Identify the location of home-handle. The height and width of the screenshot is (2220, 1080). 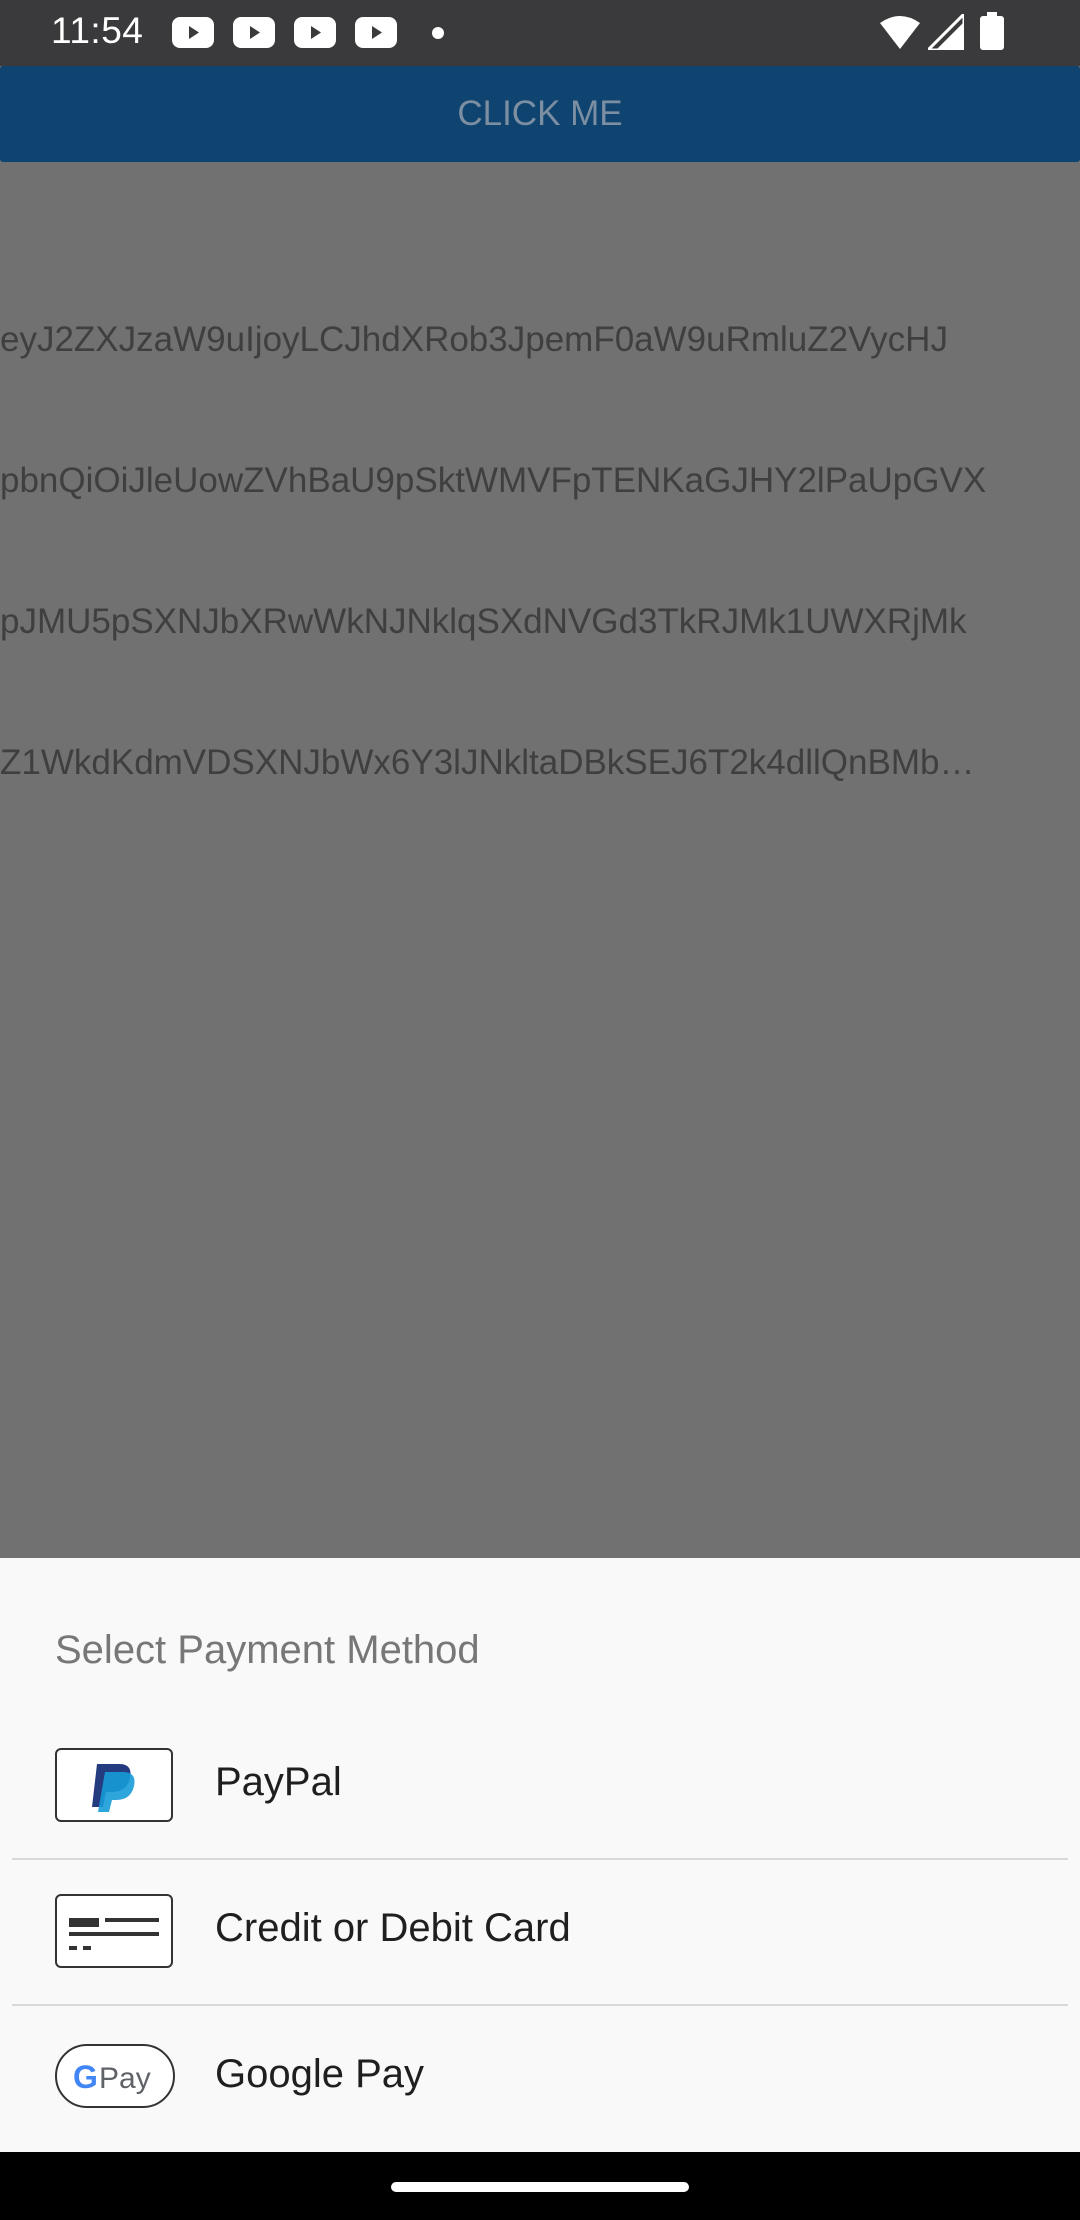
(540, 2187).